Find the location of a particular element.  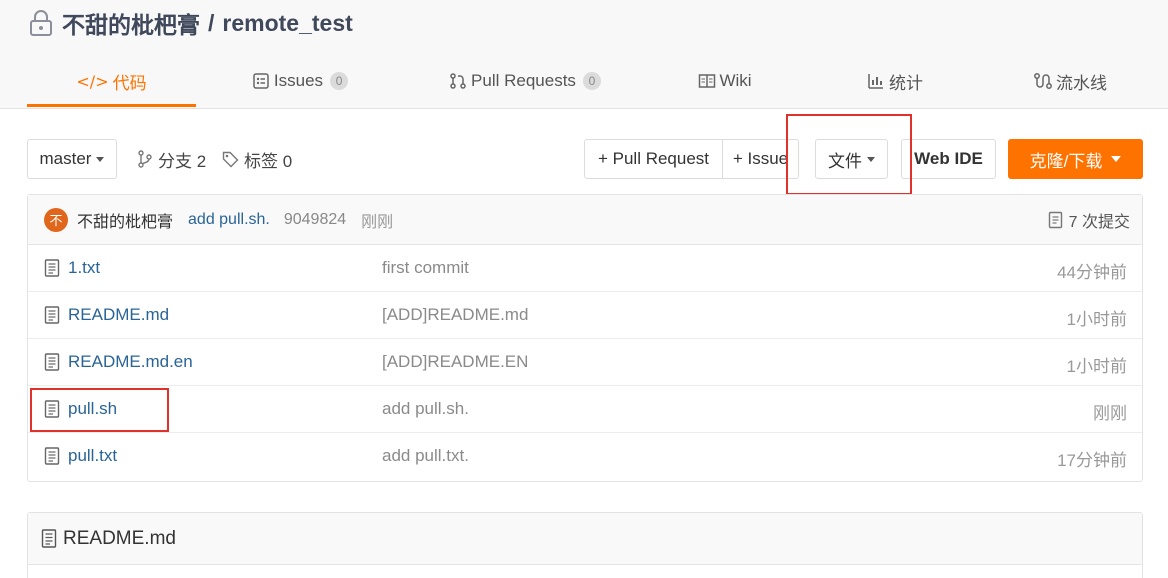

file-commit-message: first commit is located at coordinates (425, 268).